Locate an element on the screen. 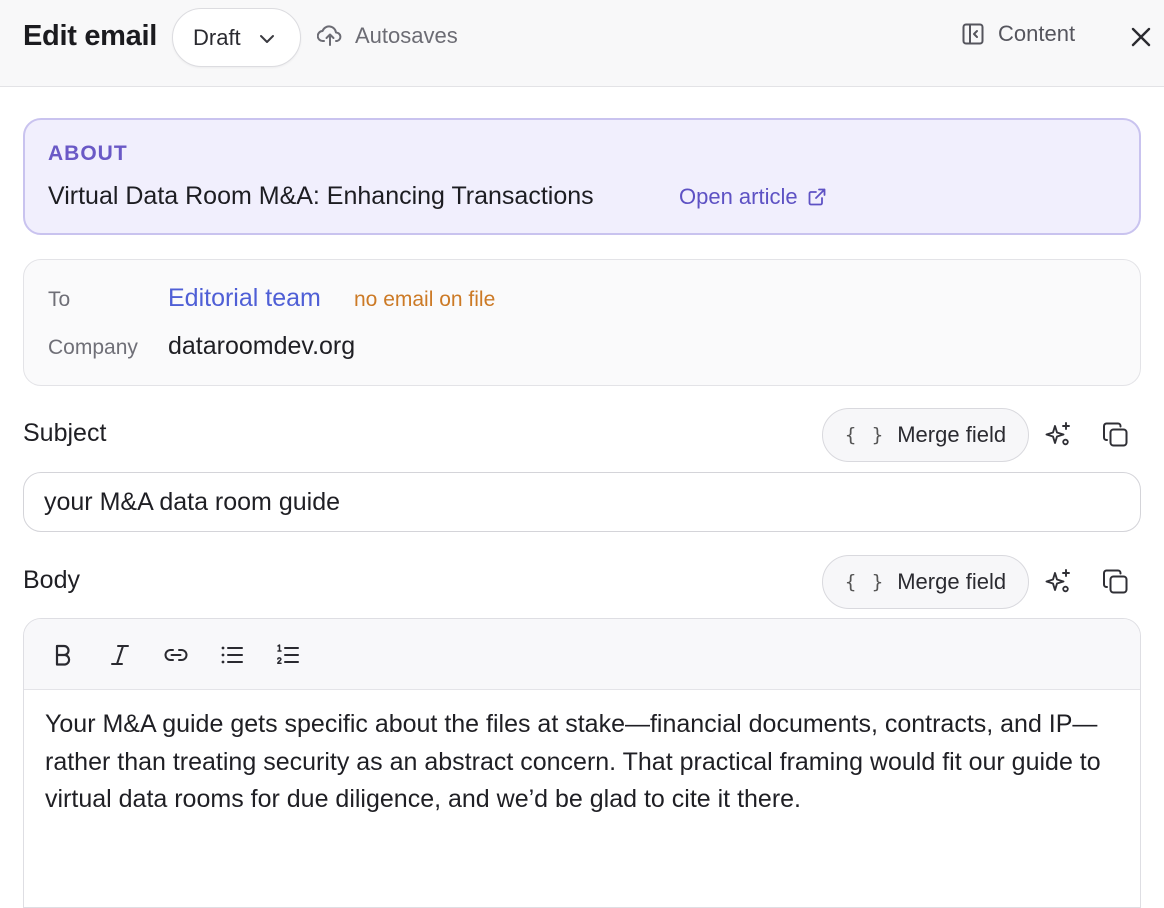  about-label: ABOUT is located at coordinates (88, 153).